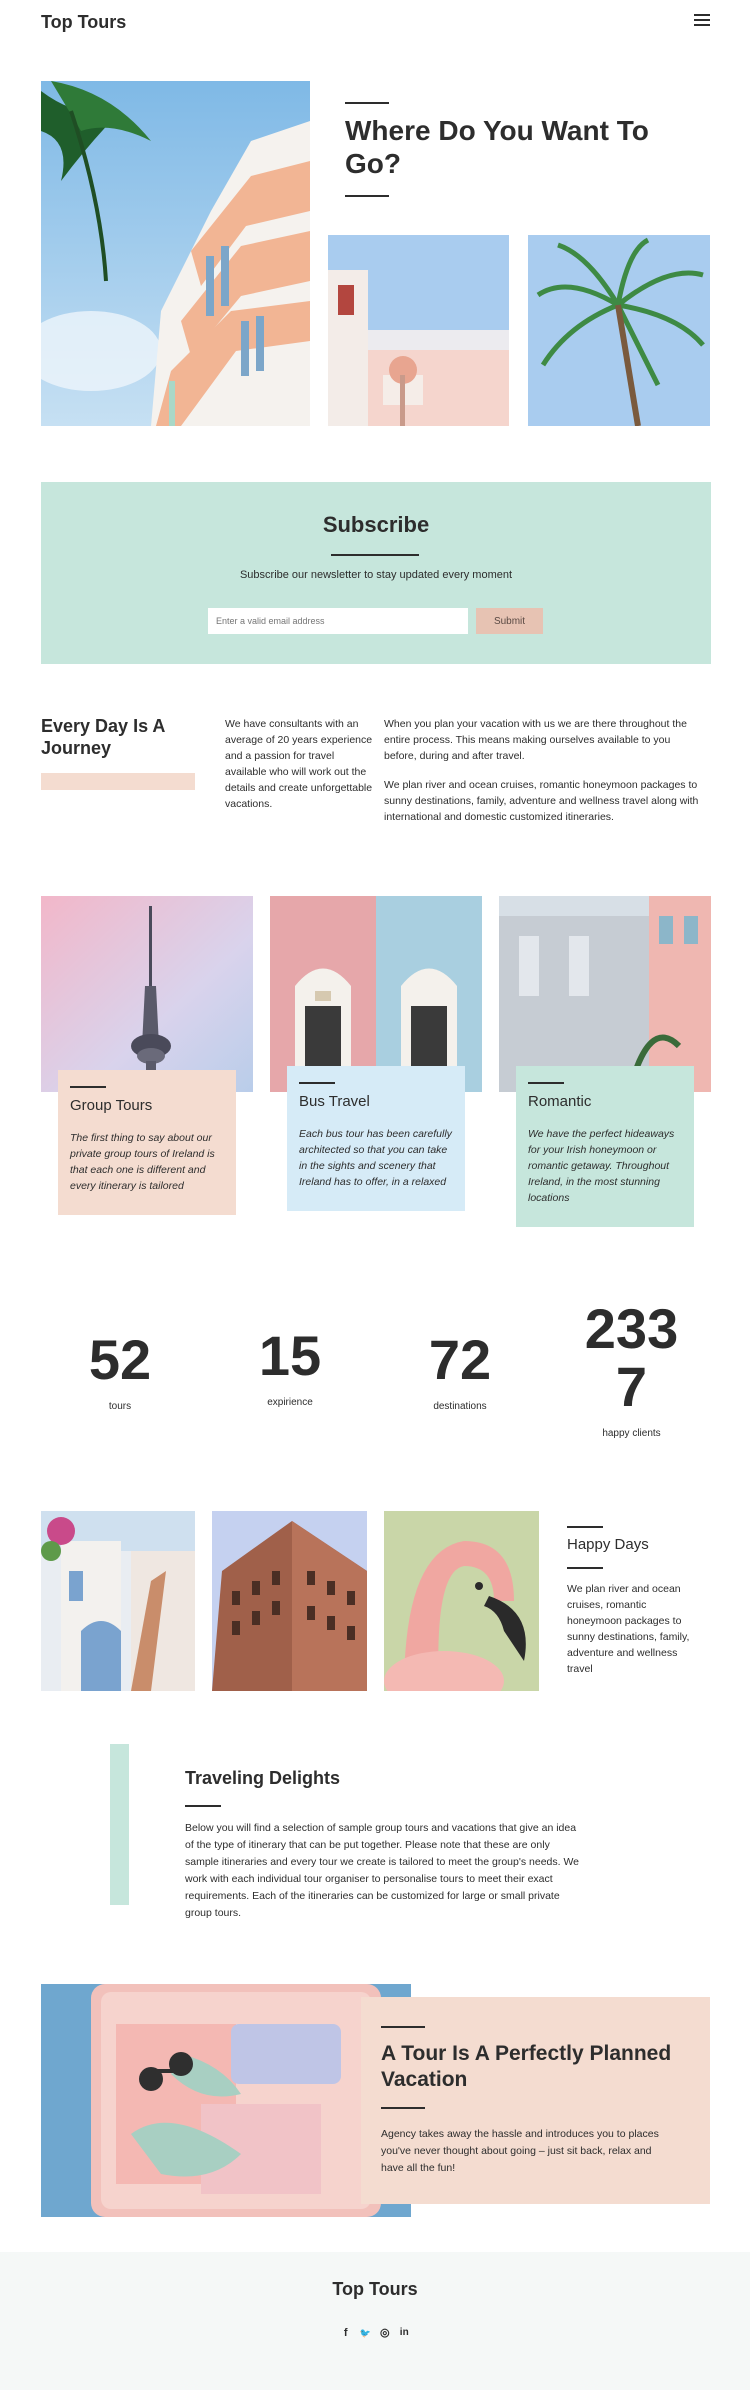  What do you see at coordinates (376, 994) in the screenshot?
I see `arched-doors-image` at bounding box center [376, 994].